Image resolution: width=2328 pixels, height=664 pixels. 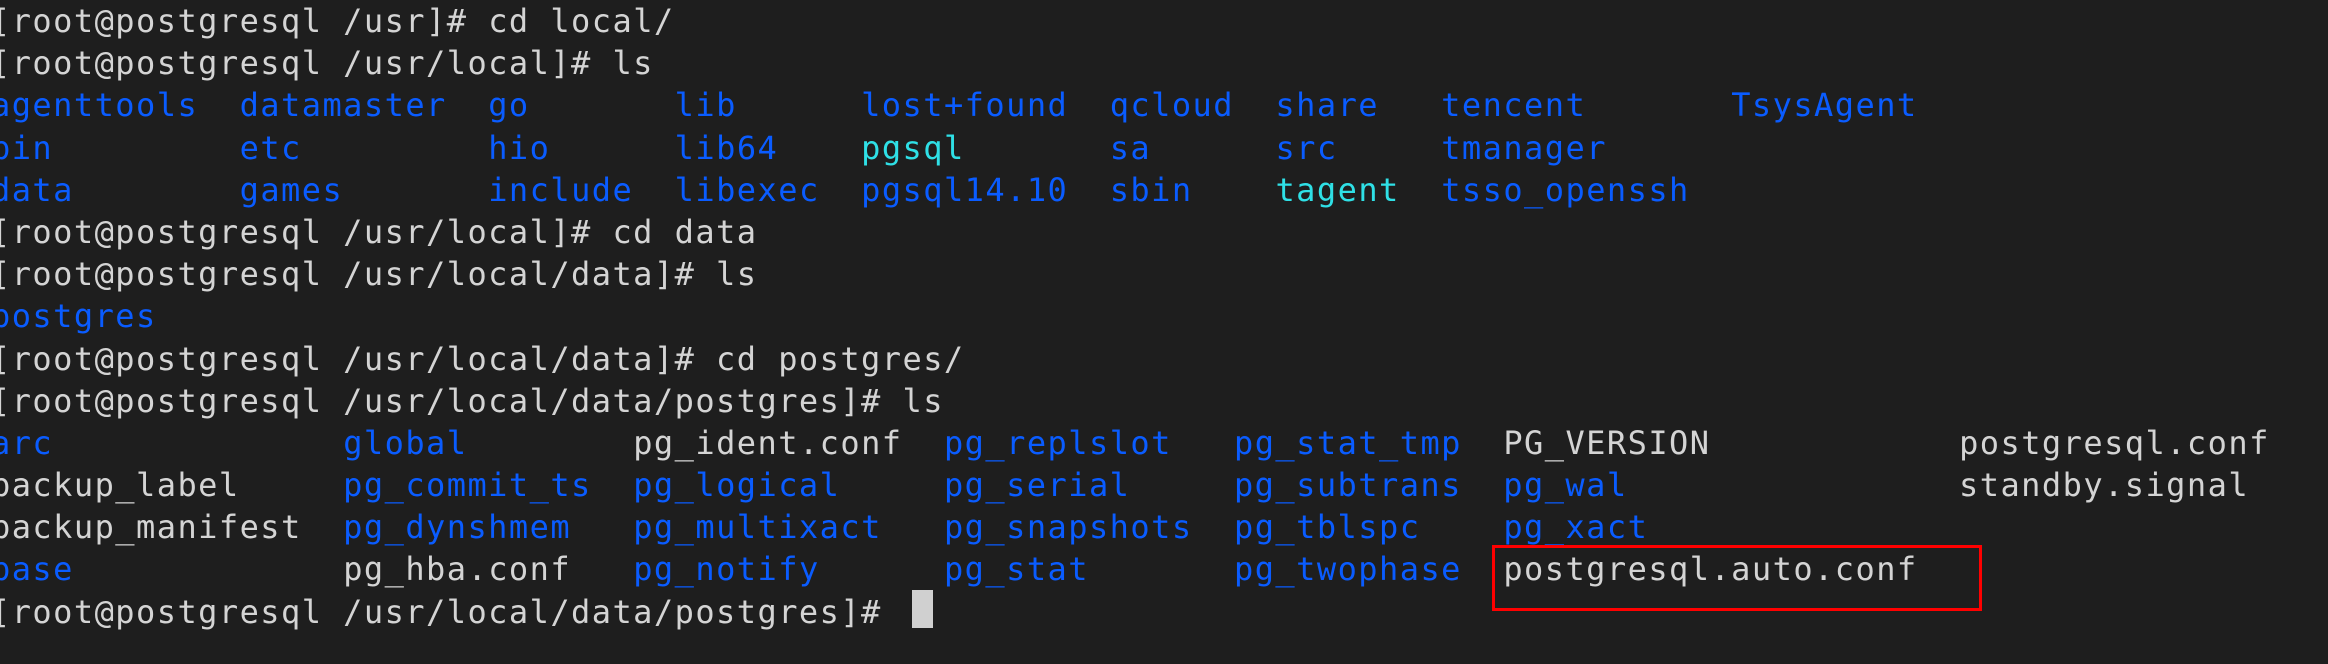 I want to click on highlight-box-postgresql-auto-conf, so click(x=1737, y=578).